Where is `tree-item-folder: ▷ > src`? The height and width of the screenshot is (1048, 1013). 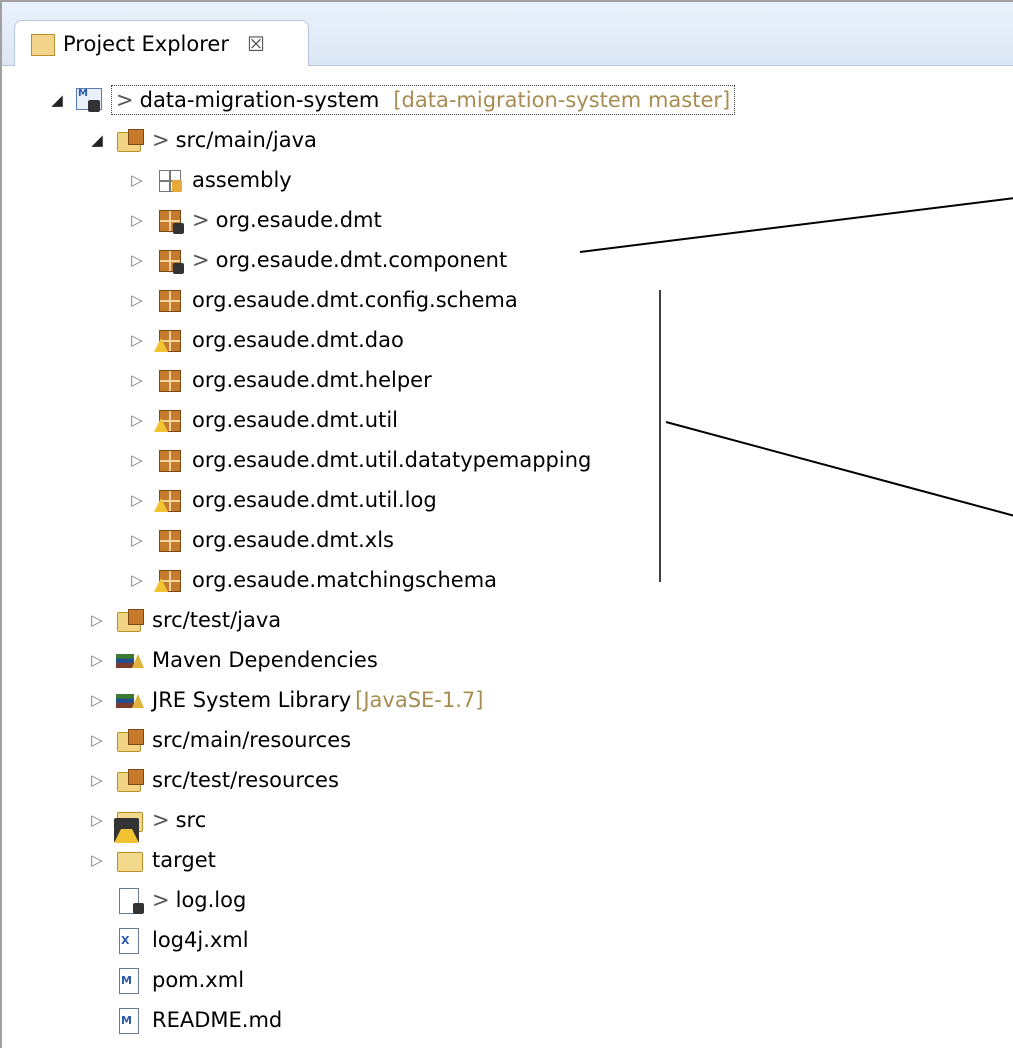 tree-item-folder: ▷ > src is located at coordinates (146, 821).